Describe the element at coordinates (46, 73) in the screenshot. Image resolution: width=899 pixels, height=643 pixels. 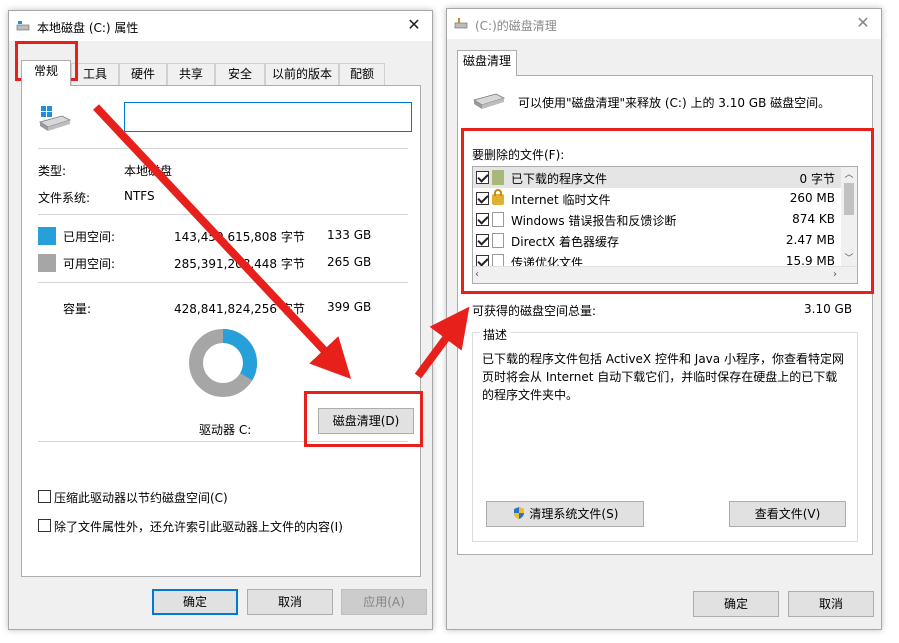
I see `tab-general: 常规` at that location.